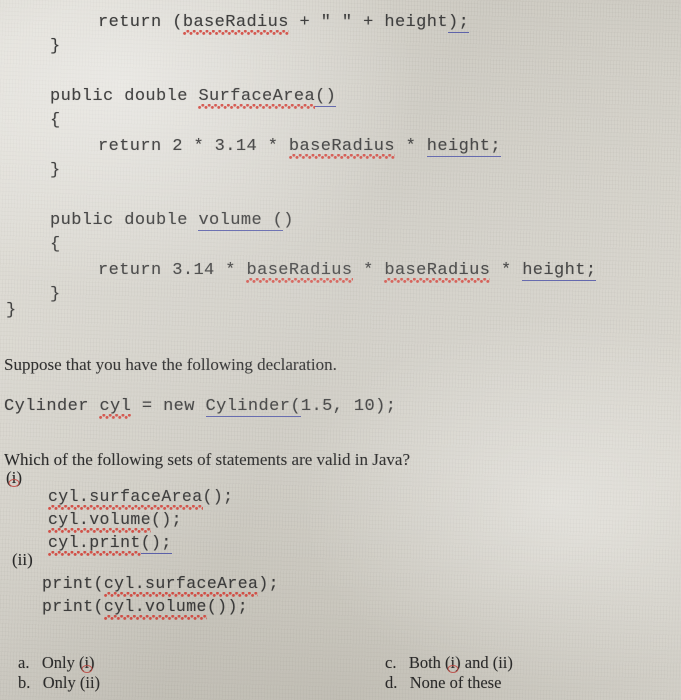 Image resolution: width=681 pixels, height=700 pixels. Describe the element at coordinates (73, 606) in the screenshot. I see `call-print-prefix-2: print(` at that location.